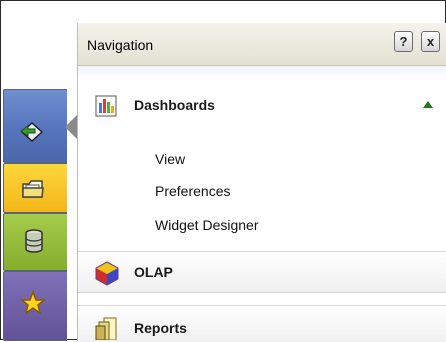 Image resolution: width=446 pixels, height=342 pixels. What do you see at coordinates (403, 41) in the screenshot?
I see `help-button: ?` at bounding box center [403, 41].